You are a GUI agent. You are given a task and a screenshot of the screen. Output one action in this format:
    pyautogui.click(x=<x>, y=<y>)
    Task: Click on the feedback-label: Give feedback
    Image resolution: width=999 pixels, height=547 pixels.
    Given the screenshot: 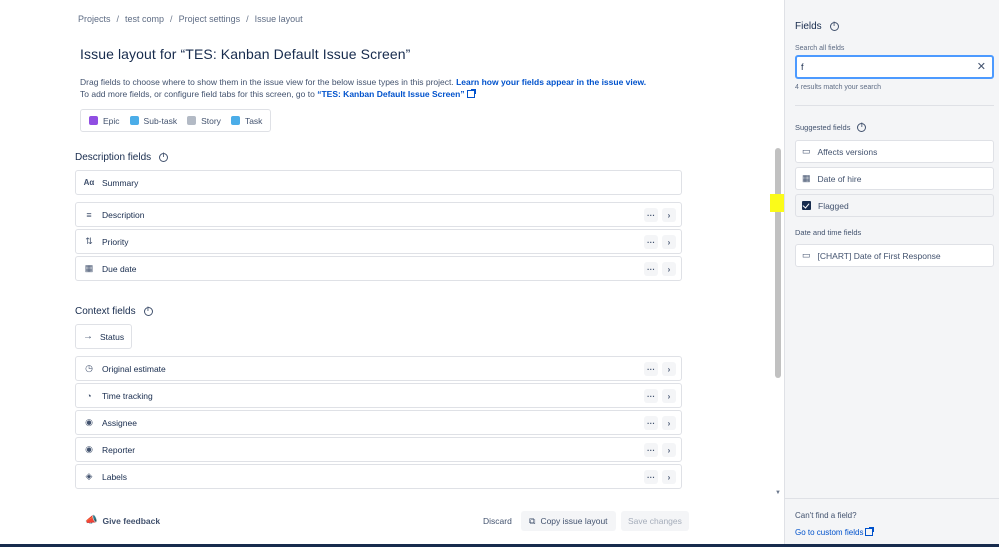 What is the action you would take?
    pyautogui.click(x=131, y=520)
    